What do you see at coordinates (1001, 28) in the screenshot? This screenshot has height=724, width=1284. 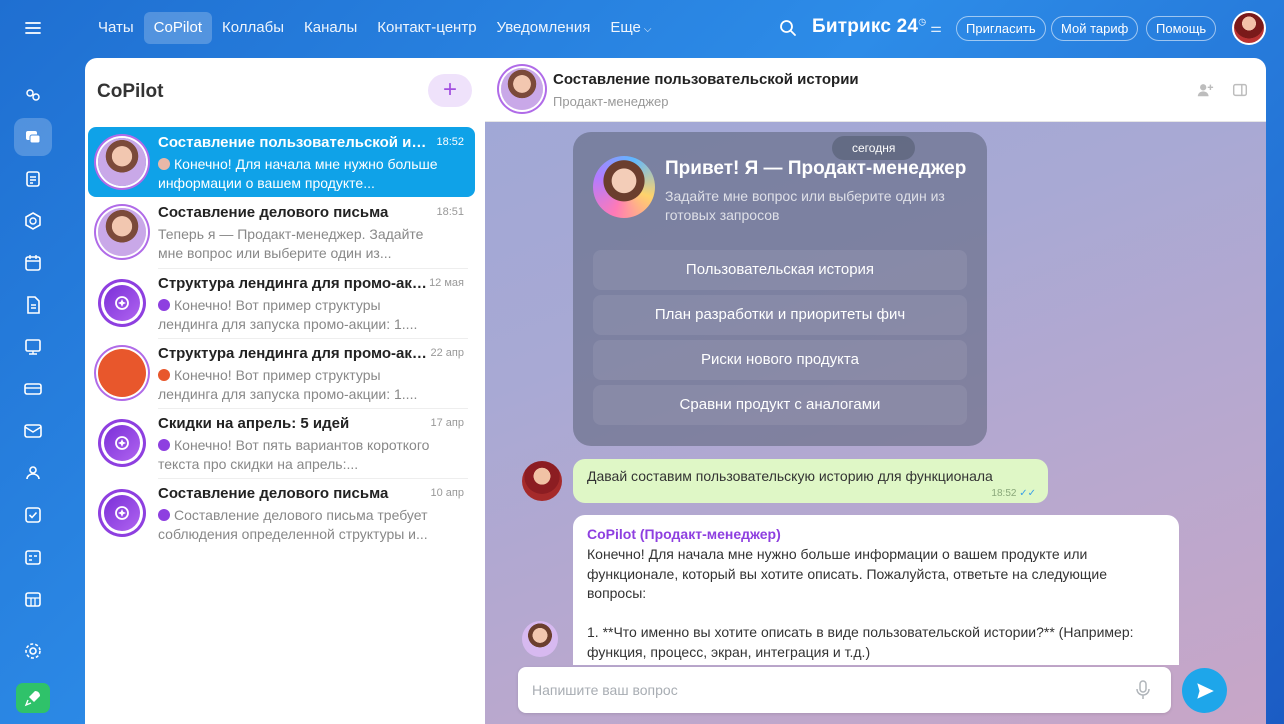 I see `invite-button: Пригласить` at bounding box center [1001, 28].